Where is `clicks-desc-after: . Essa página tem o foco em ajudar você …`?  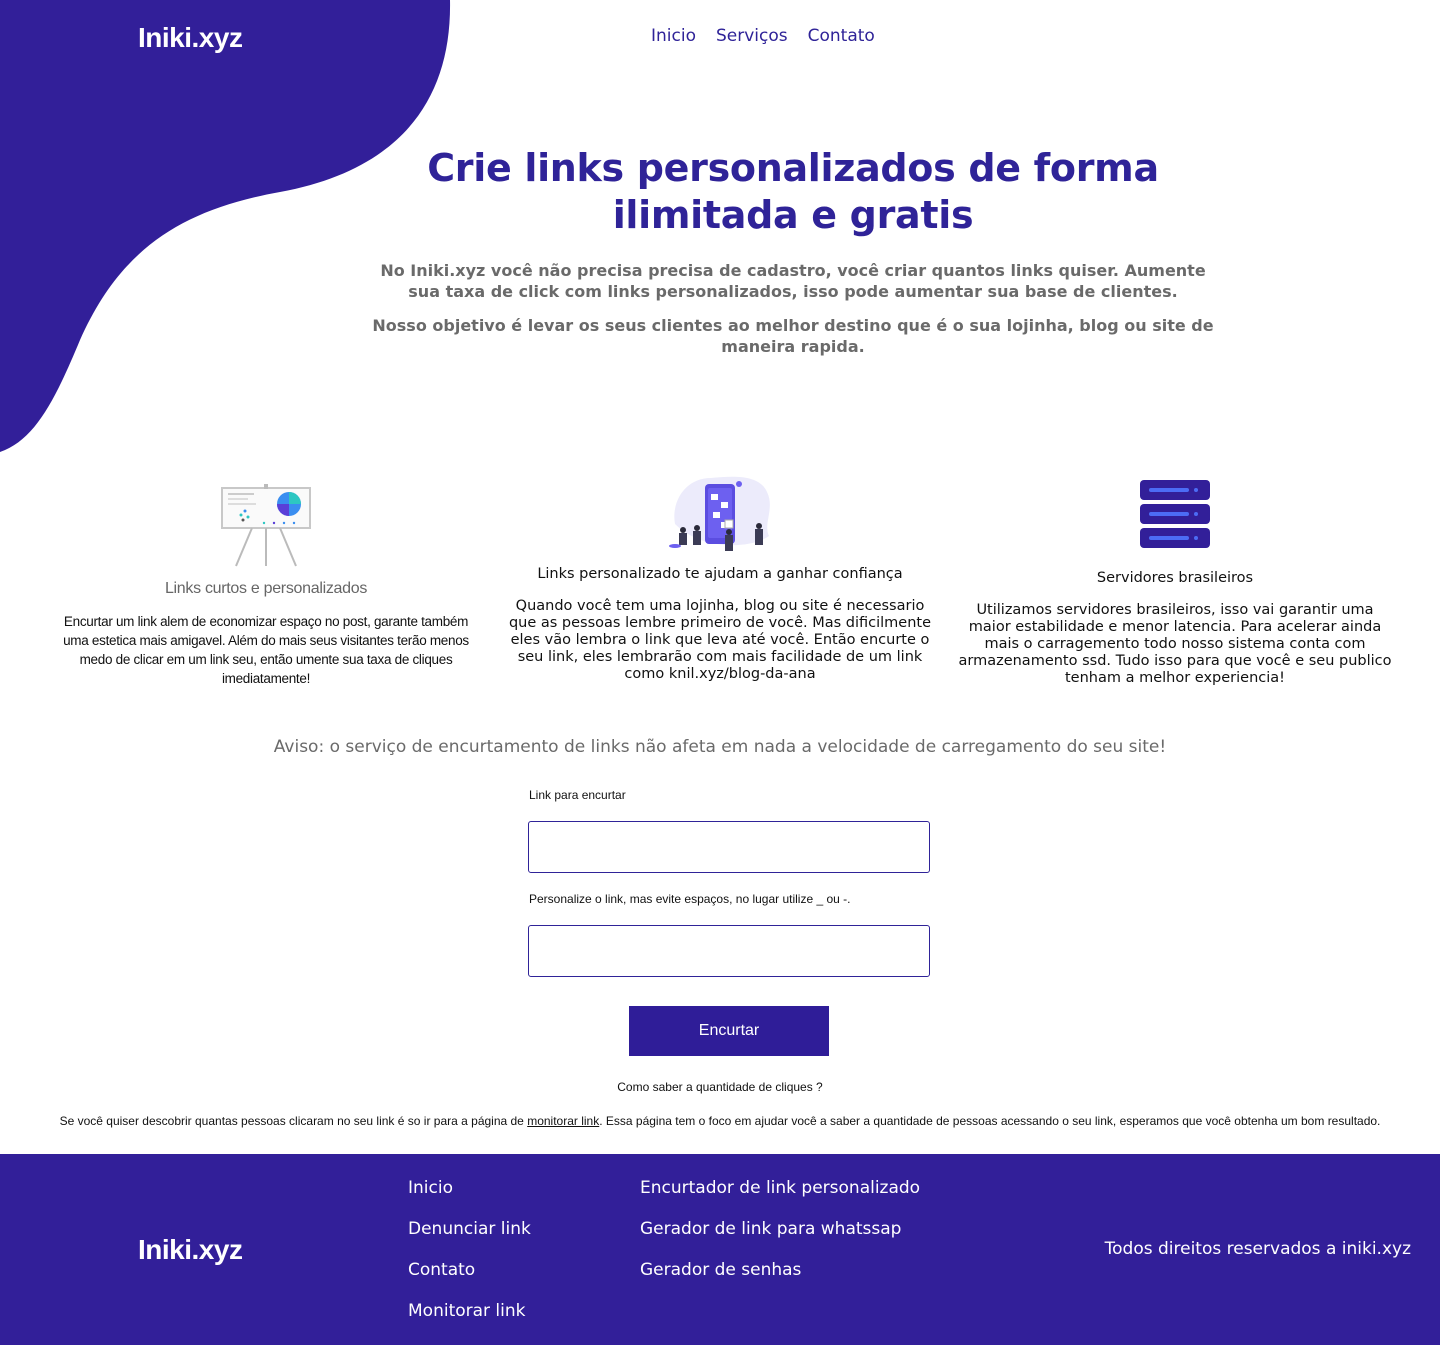 clicks-desc-after: . Essa página tem o foco em ajudar você … is located at coordinates (990, 1121).